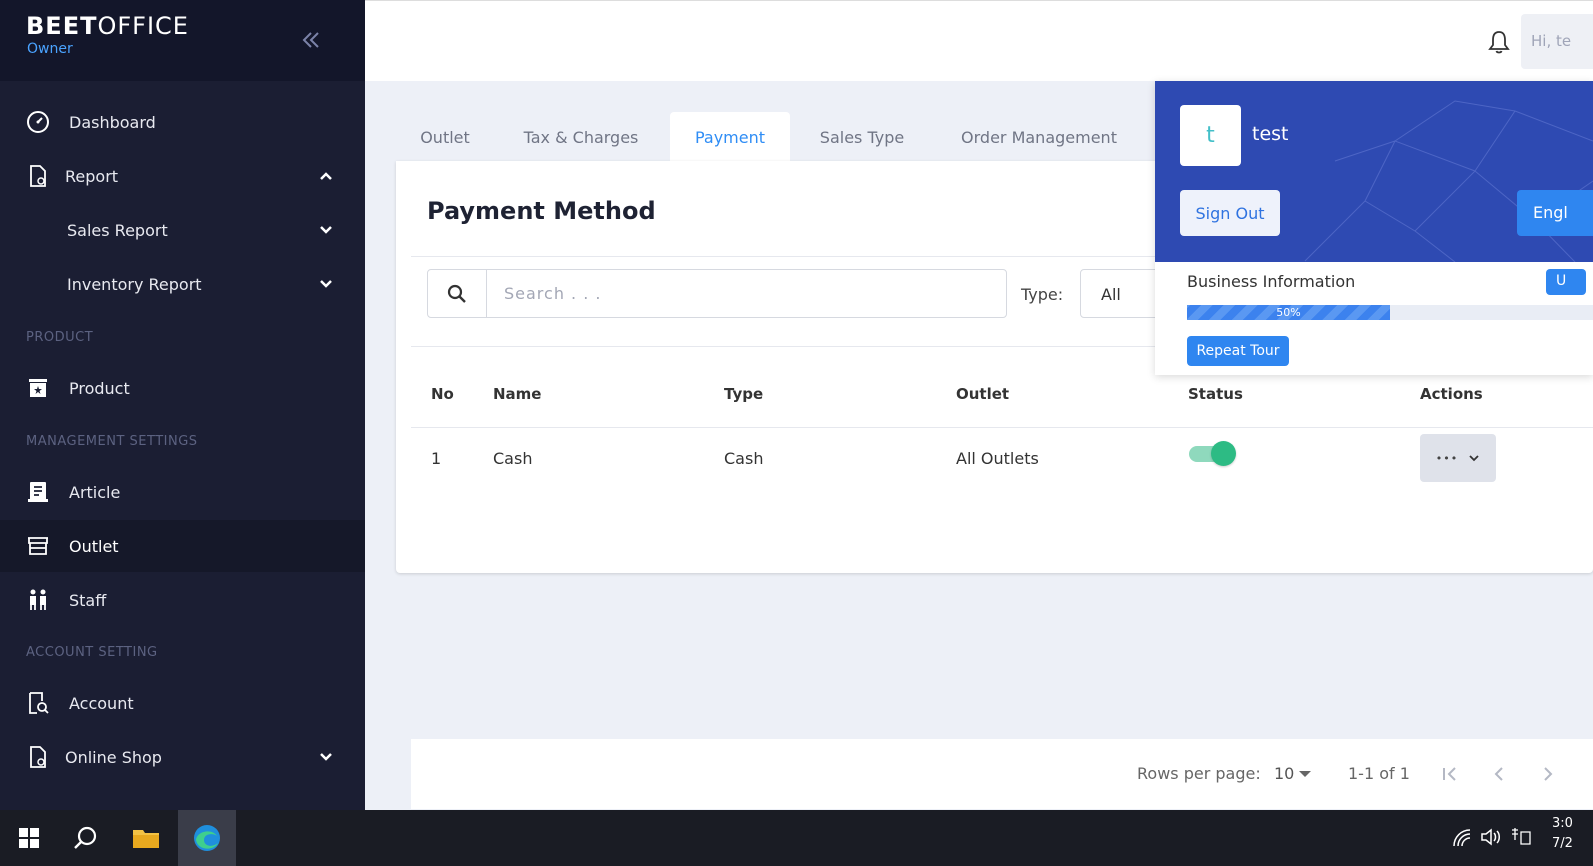  I want to click on product-box-icon, so click(38, 388).